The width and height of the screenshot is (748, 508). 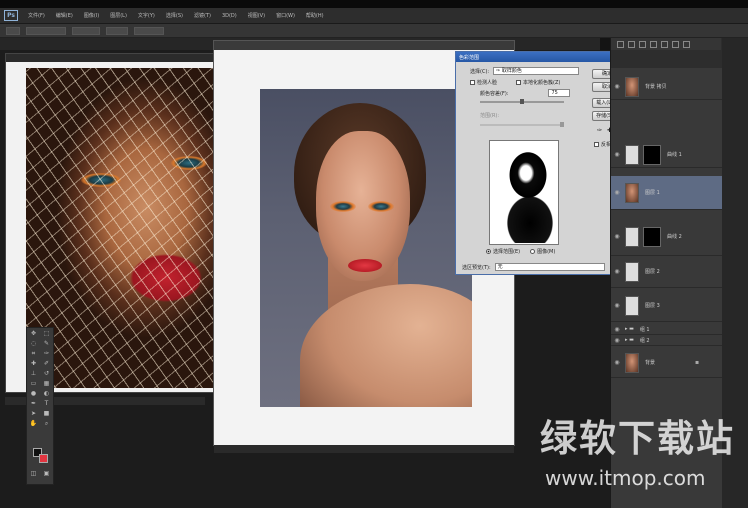 I want to click on crop-tool-icon: ⌗, so click(x=34, y=353).